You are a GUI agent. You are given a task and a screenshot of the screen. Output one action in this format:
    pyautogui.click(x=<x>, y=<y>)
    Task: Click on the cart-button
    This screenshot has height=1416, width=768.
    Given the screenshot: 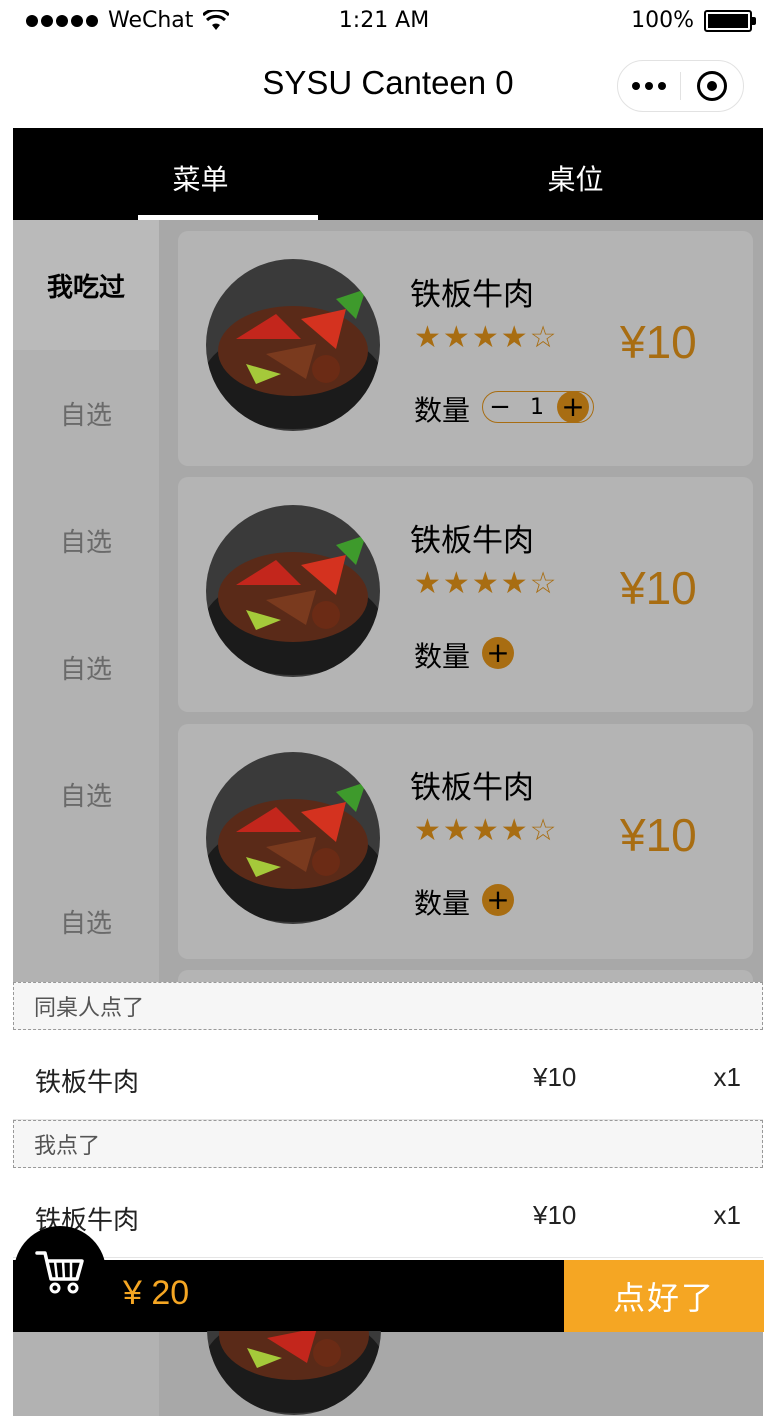 What is the action you would take?
    pyautogui.click(x=60, y=1272)
    